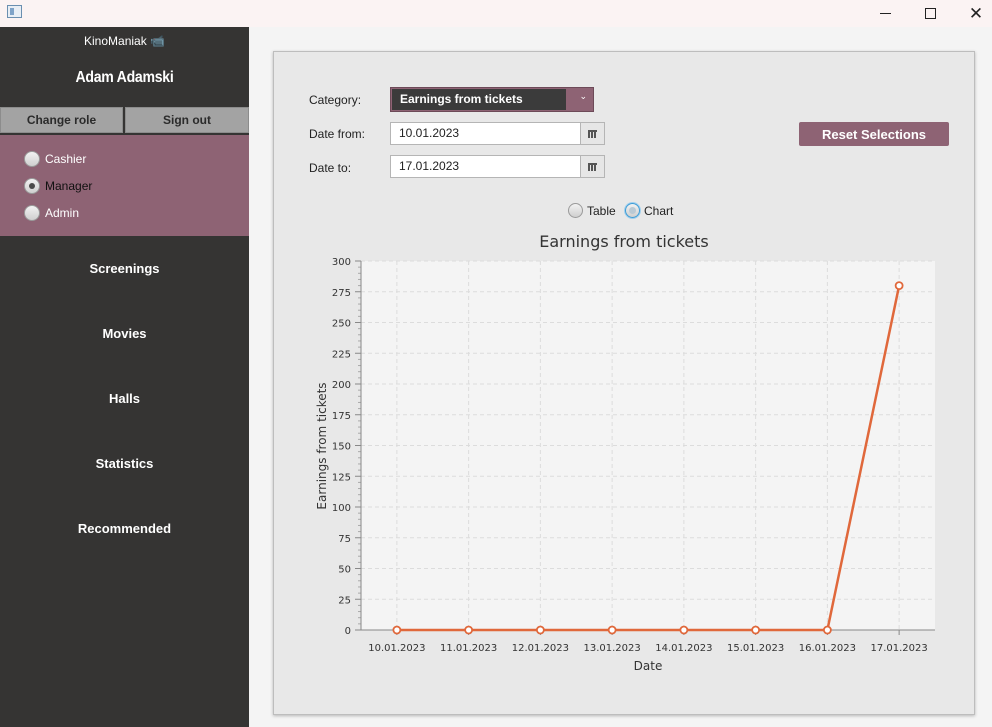 The image size is (992, 727). What do you see at coordinates (611, 648) in the screenshot?
I see `x-tick-label: 13.01.2023` at bounding box center [611, 648].